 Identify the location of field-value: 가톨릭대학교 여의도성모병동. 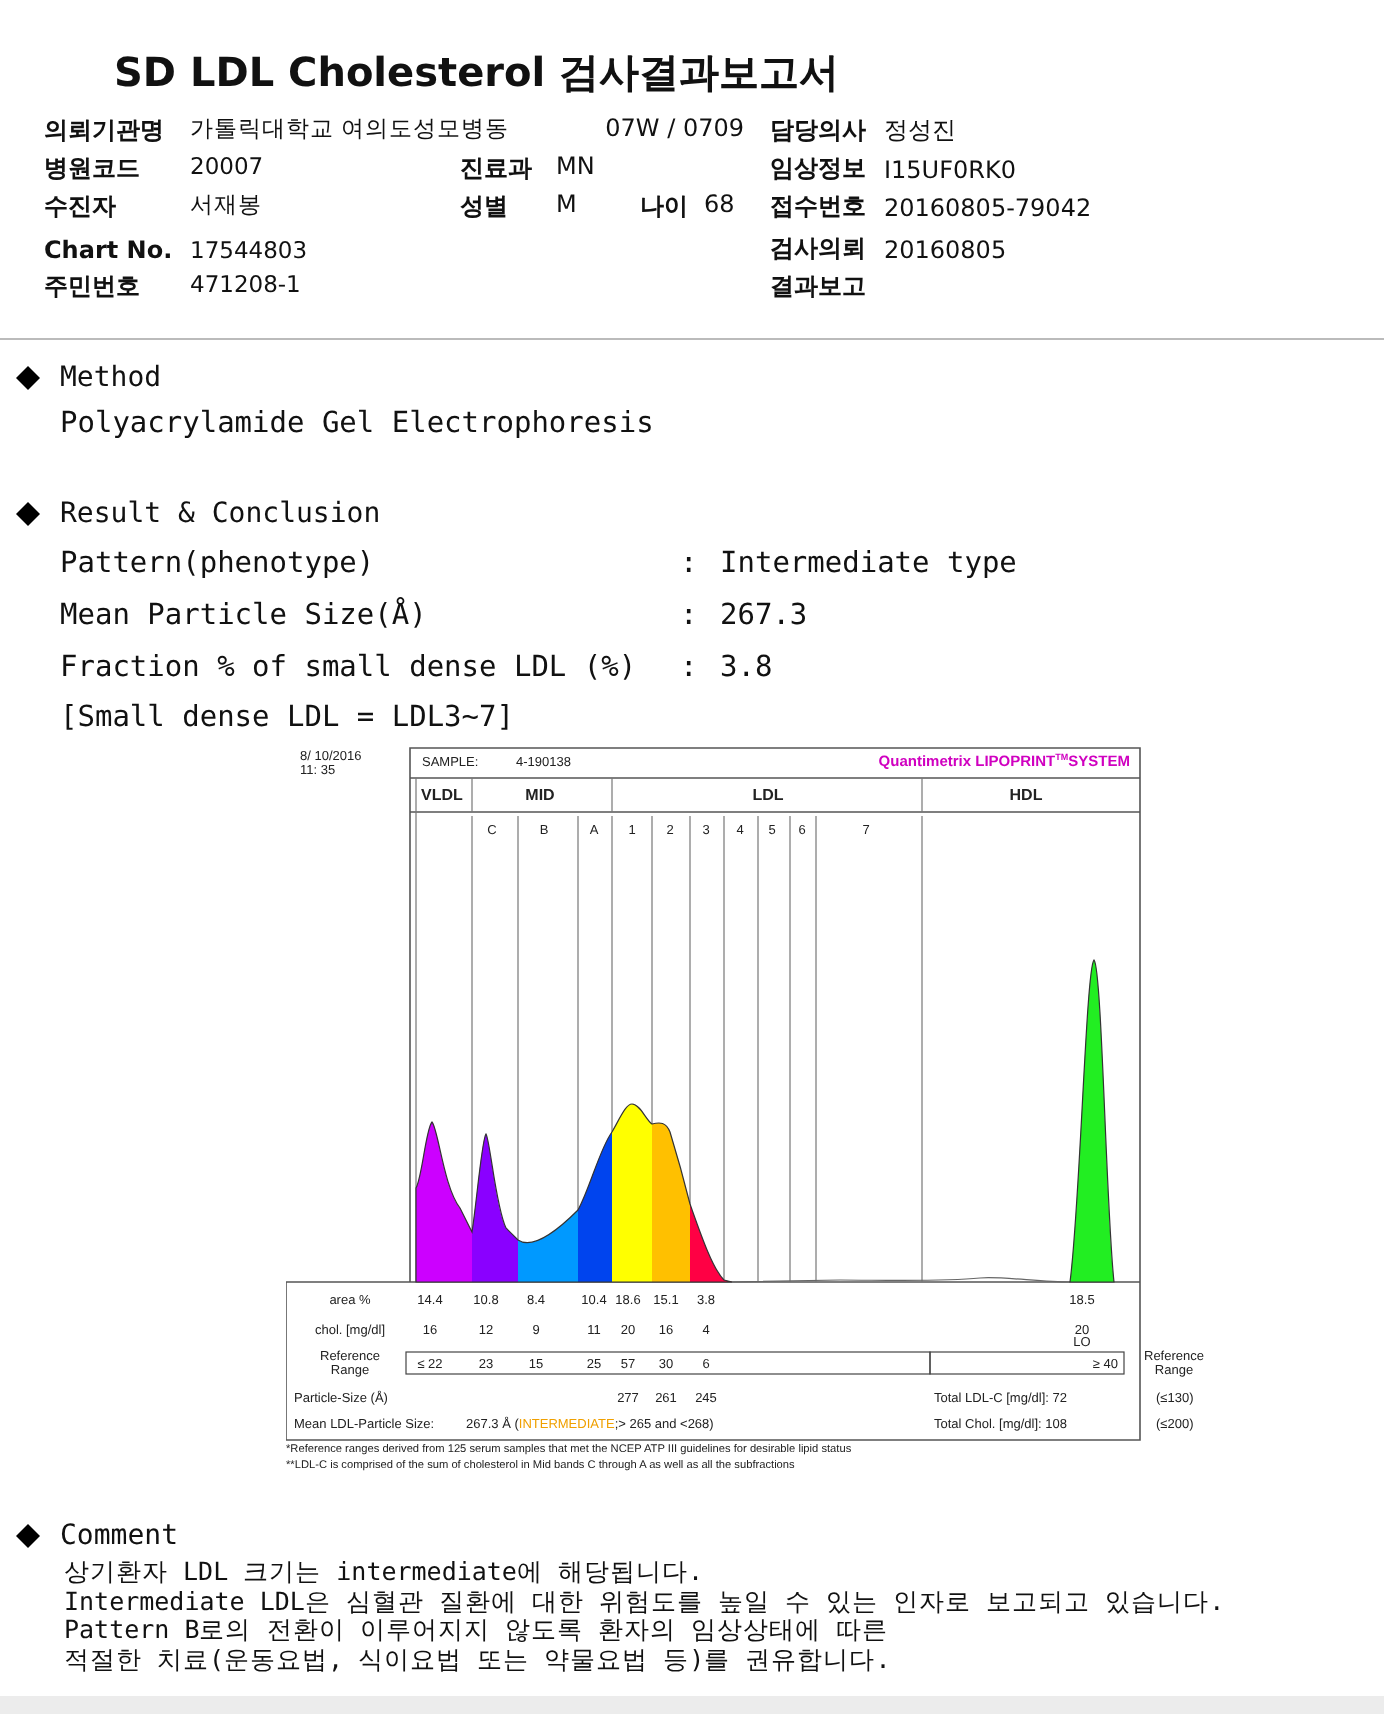
(350, 130).